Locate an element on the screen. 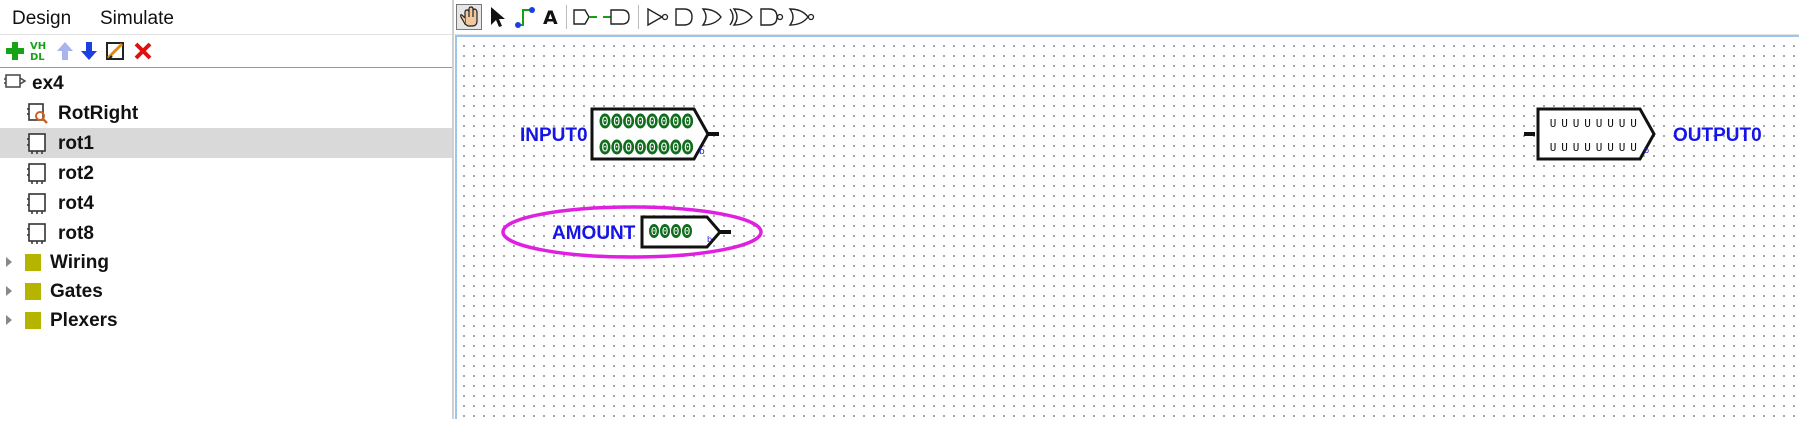 This screenshot has height=421, width=1799. tree-circuit-rot1: rot1 is located at coordinates (226, 143).